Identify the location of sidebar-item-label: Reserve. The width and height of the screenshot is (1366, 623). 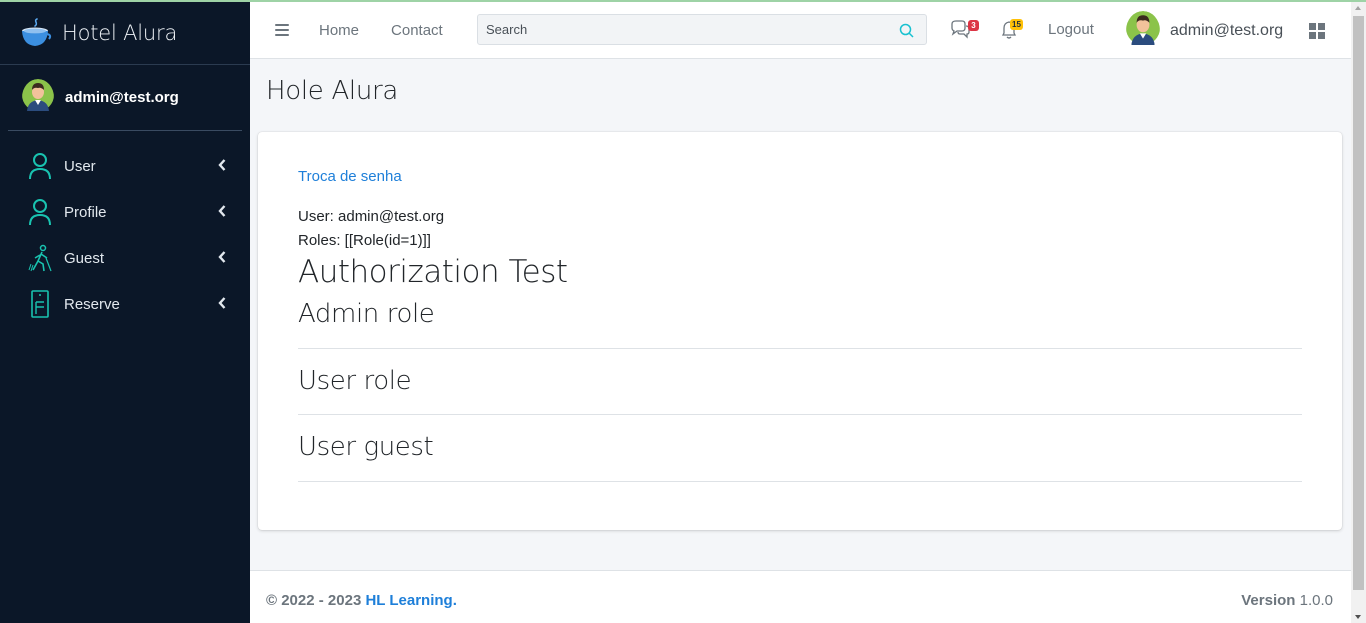
(92, 304).